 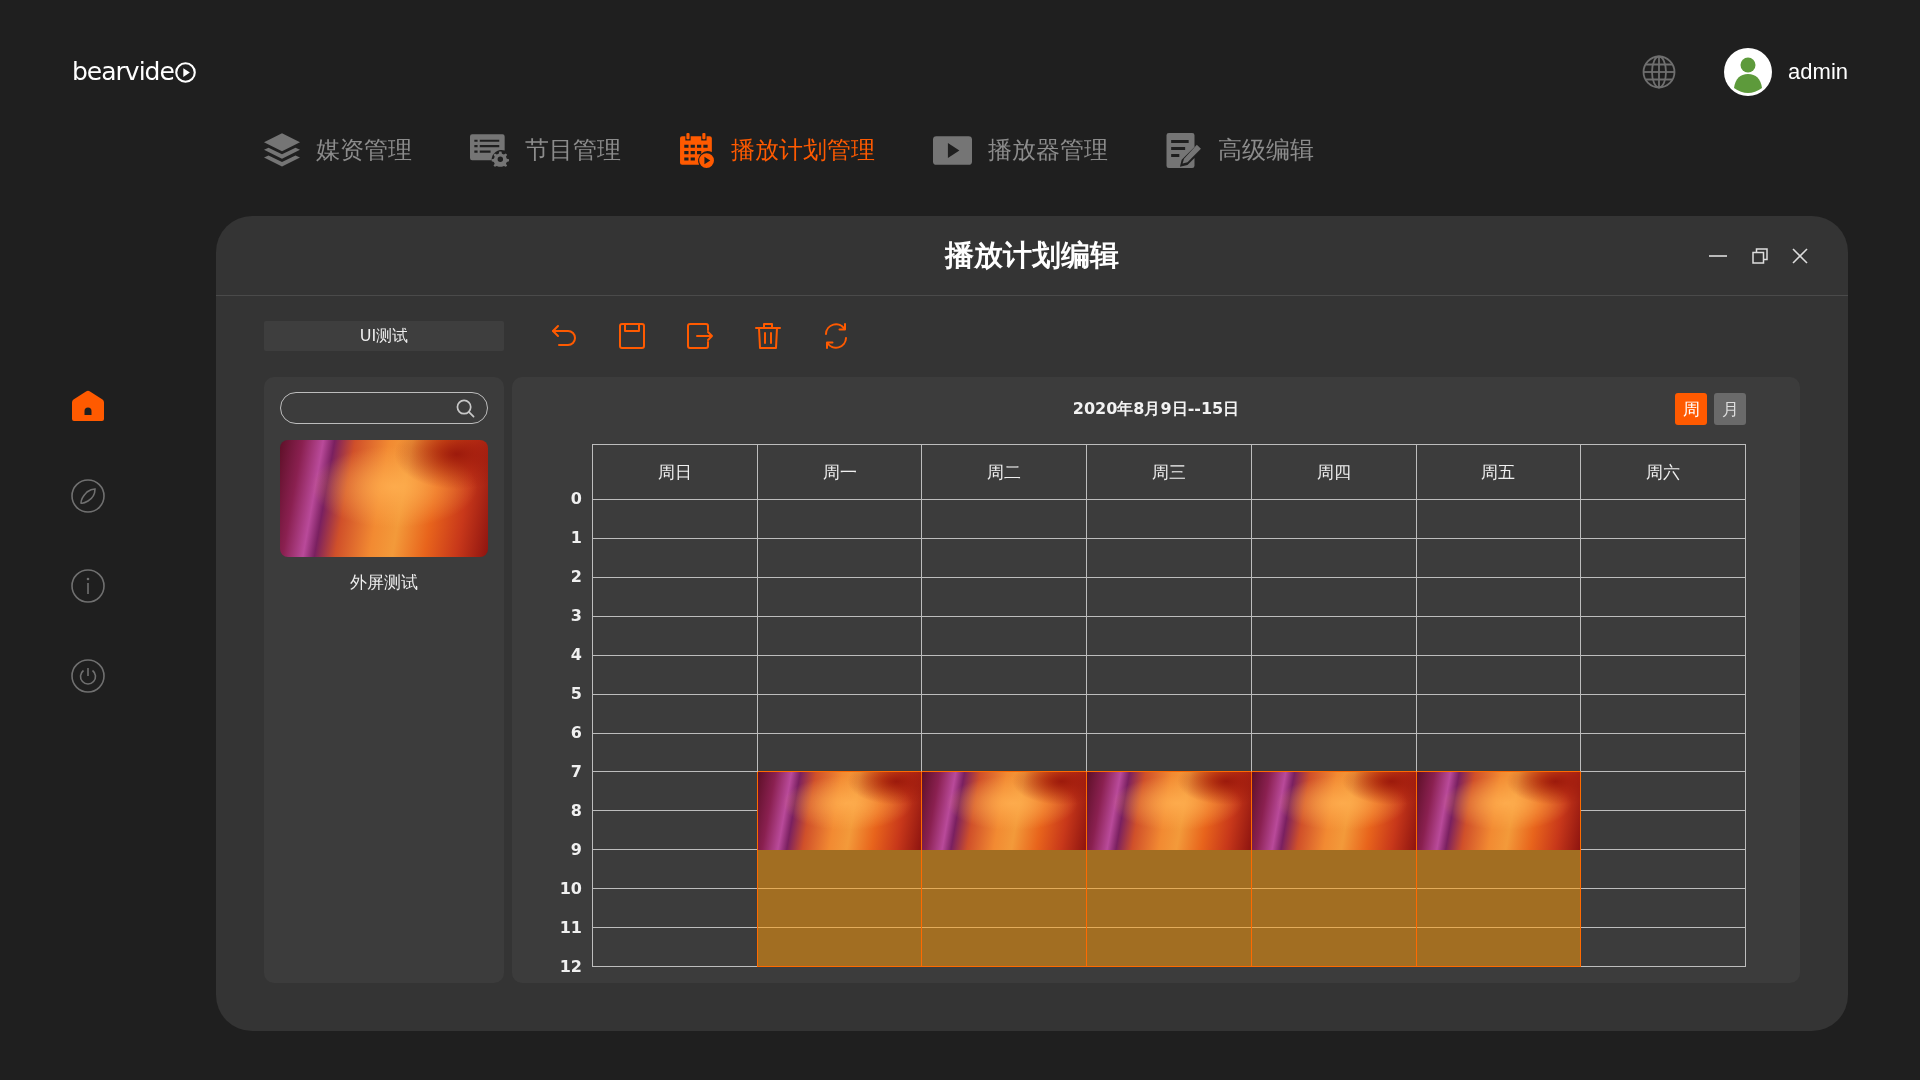 What do you see at coordinates (489, 150) in the screenshot?
I see `list-window-gear-icon` at bounding box center [489, 150].